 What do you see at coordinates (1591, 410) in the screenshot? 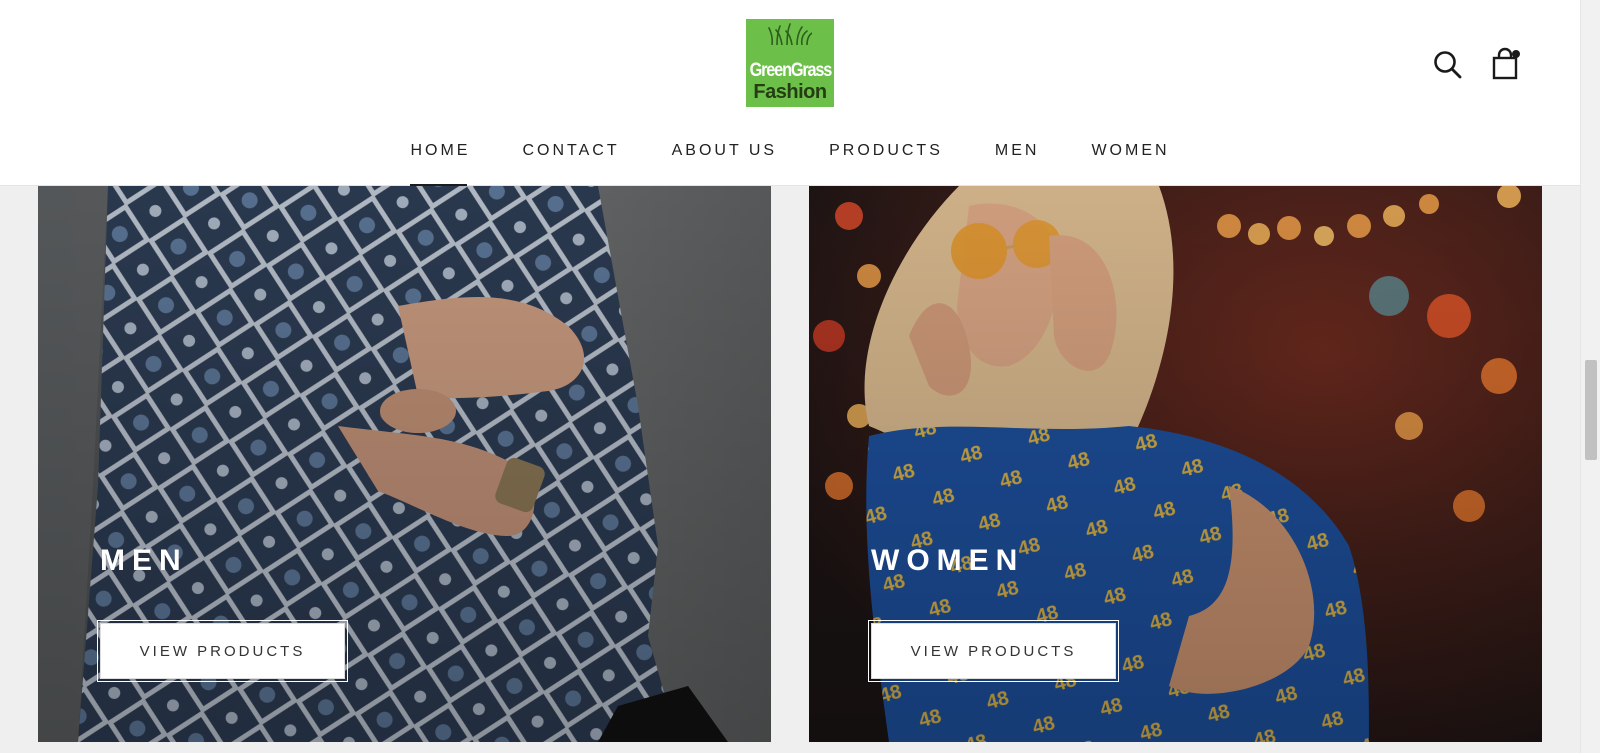
I see `scrollbar-thumb` at bounding box center [1591, 410].